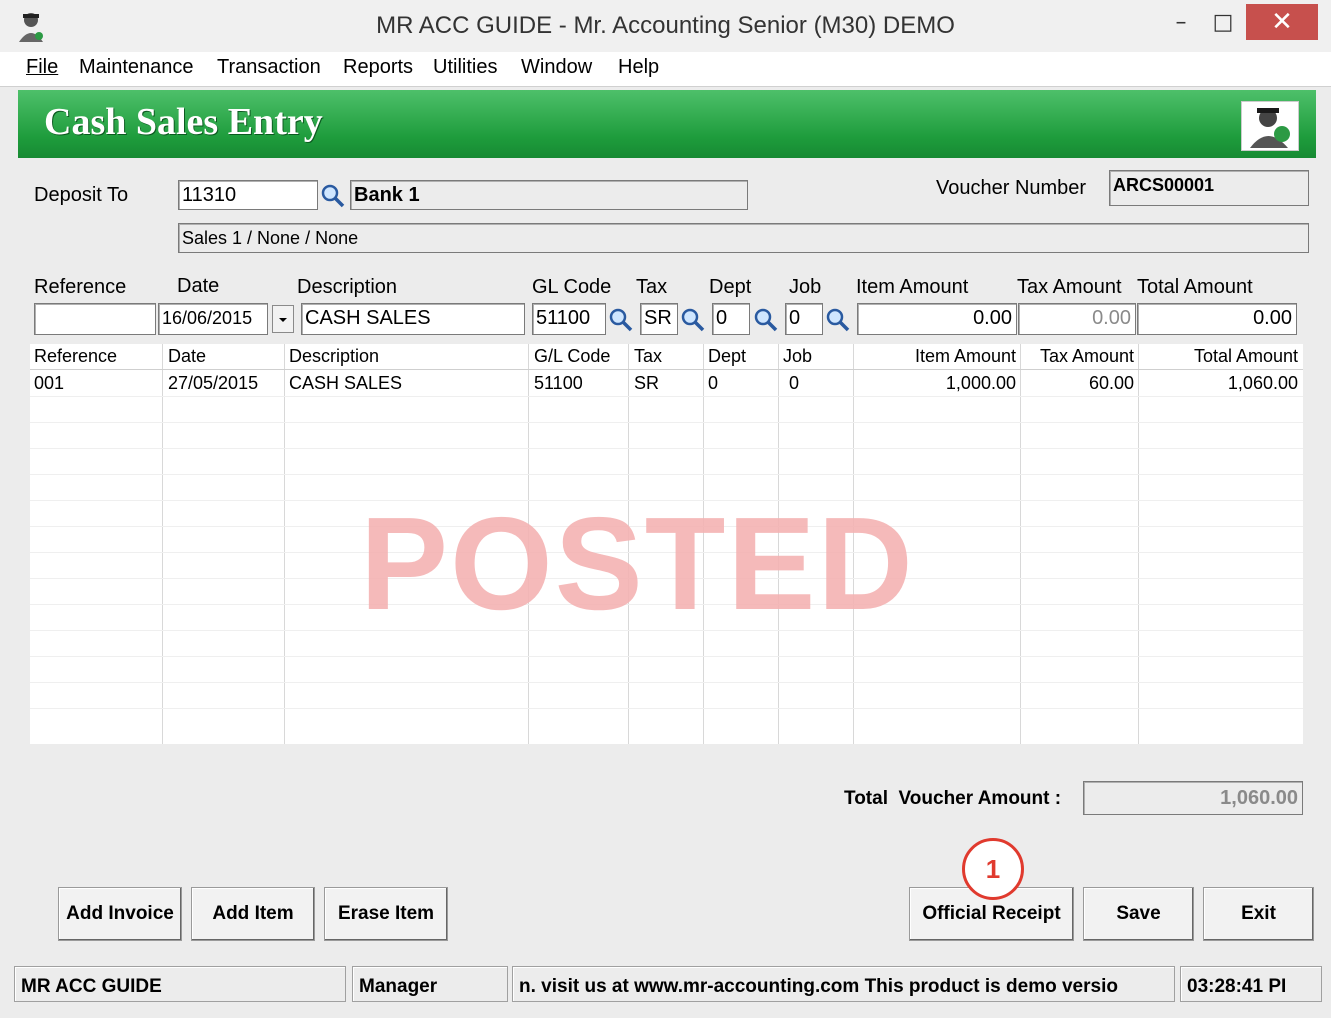 The image size is (1331, 1018). I want to click on menu-utilities: Utilities, so click(465, 67).